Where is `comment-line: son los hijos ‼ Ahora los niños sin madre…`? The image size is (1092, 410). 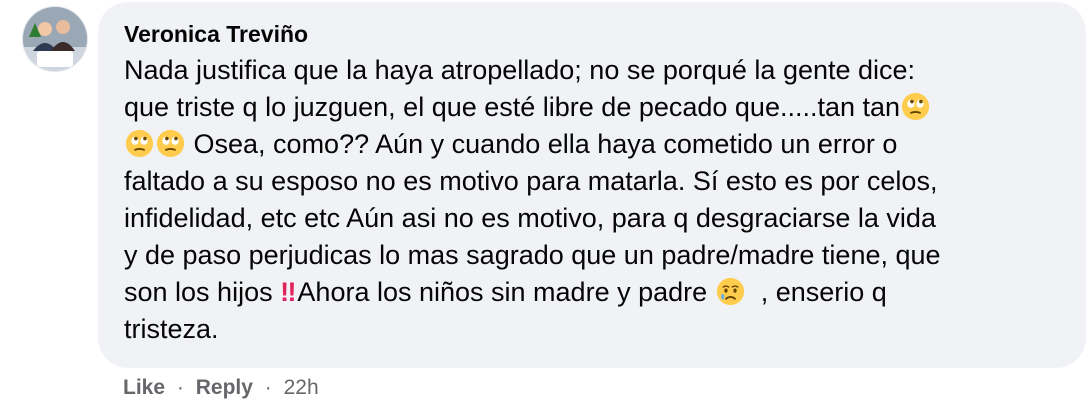
comment-line: son los hijos ‼ Ahora los niños sin madre… is located at coordinates (593, 292).